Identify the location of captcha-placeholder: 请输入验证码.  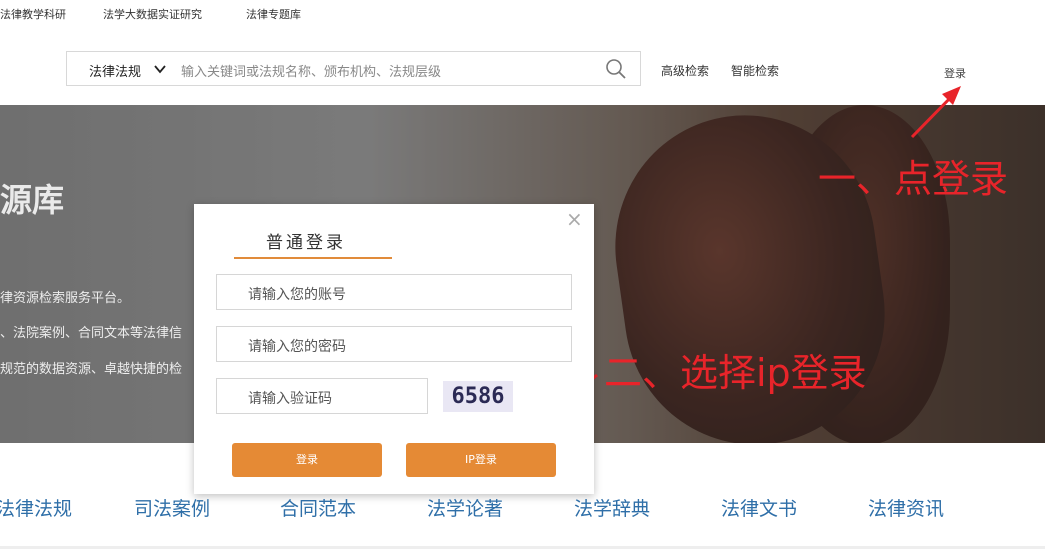
(290, 399).